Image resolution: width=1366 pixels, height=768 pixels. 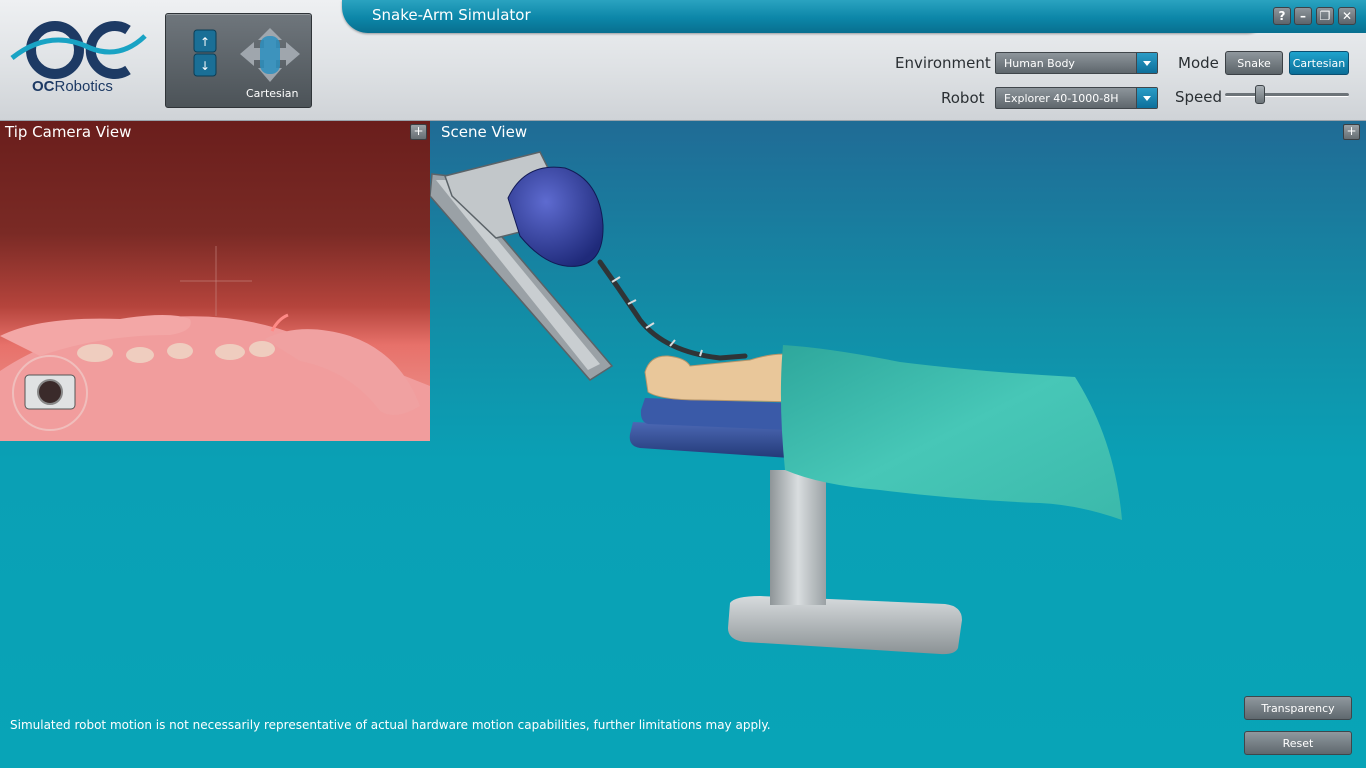 I want to click on robot-value: Explorer 40-1000-8H, so click(x=1061, y=98).